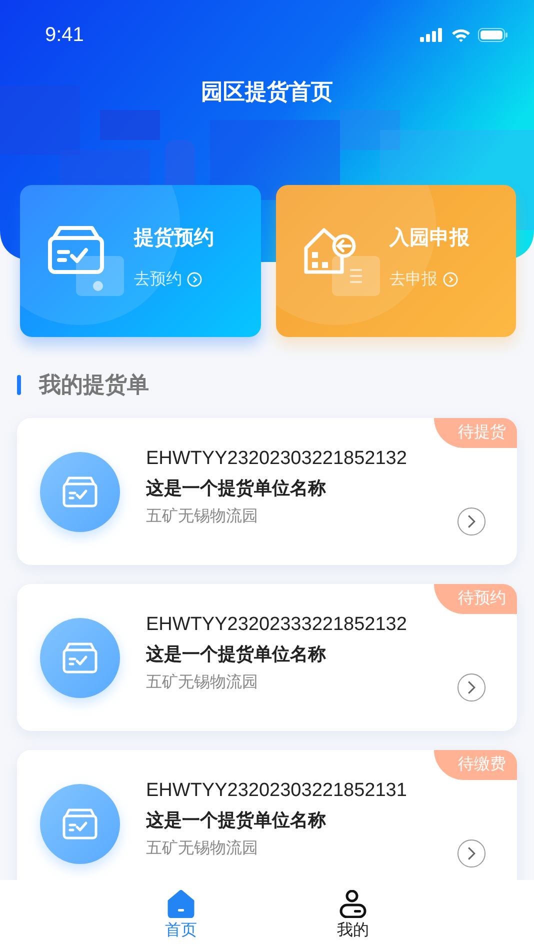  Describe the element at coordinates (353, 920) in the screenshot. I see `tab: 我的` at that location.